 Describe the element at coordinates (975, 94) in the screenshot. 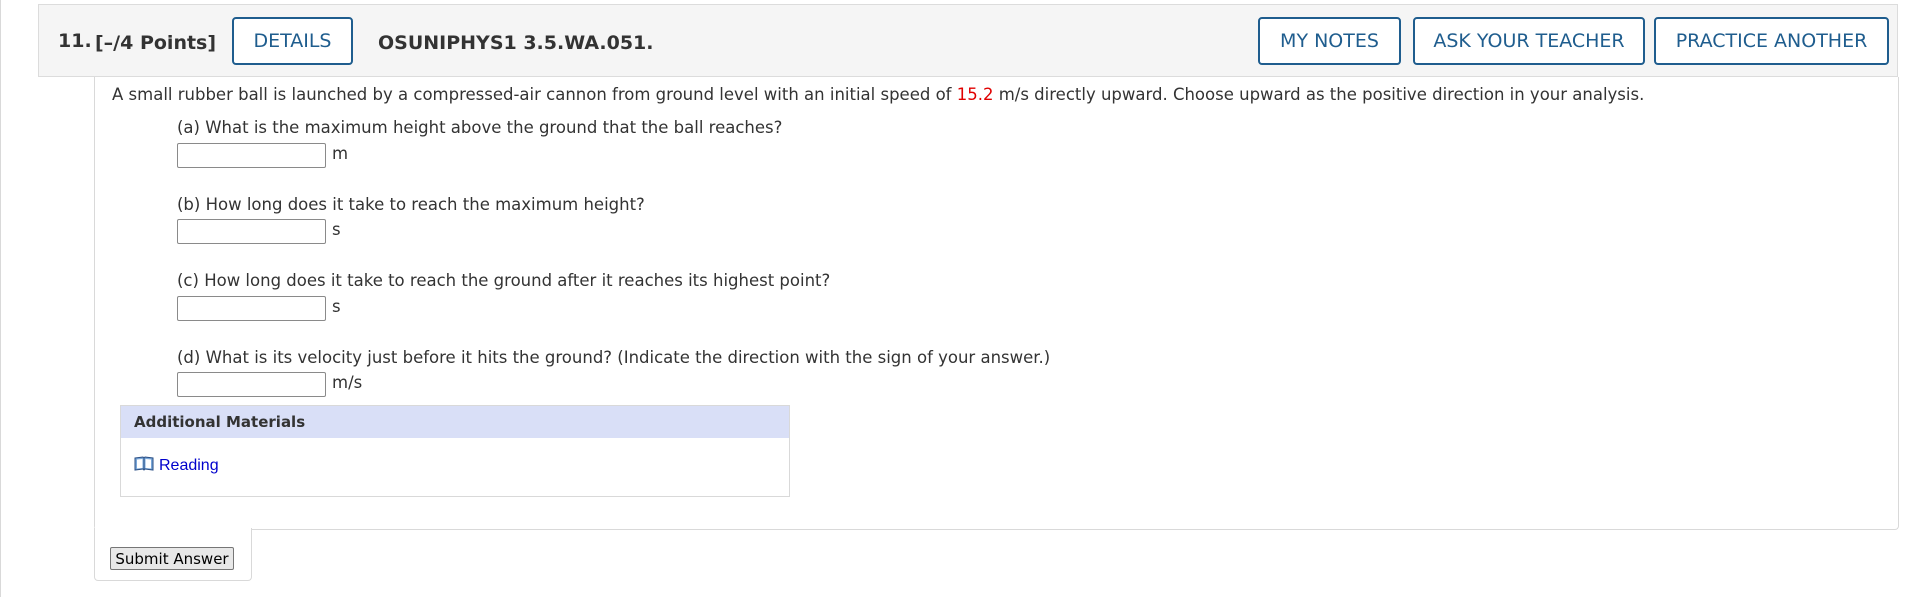

I see `initial-speed-value: 15.2` at that location.